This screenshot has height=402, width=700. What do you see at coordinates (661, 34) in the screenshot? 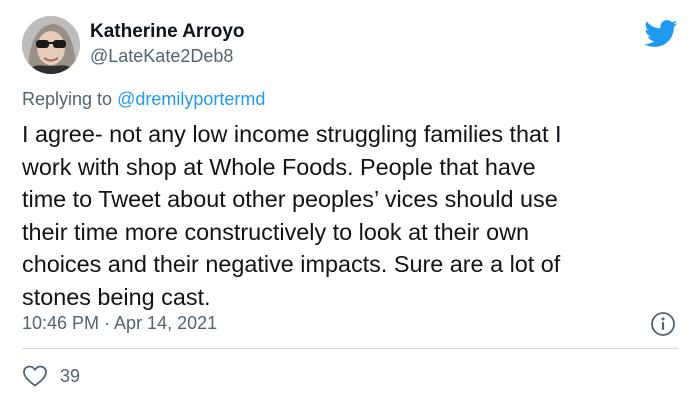
I see `twitter-bird-icon` at bounding box center [661, 34].